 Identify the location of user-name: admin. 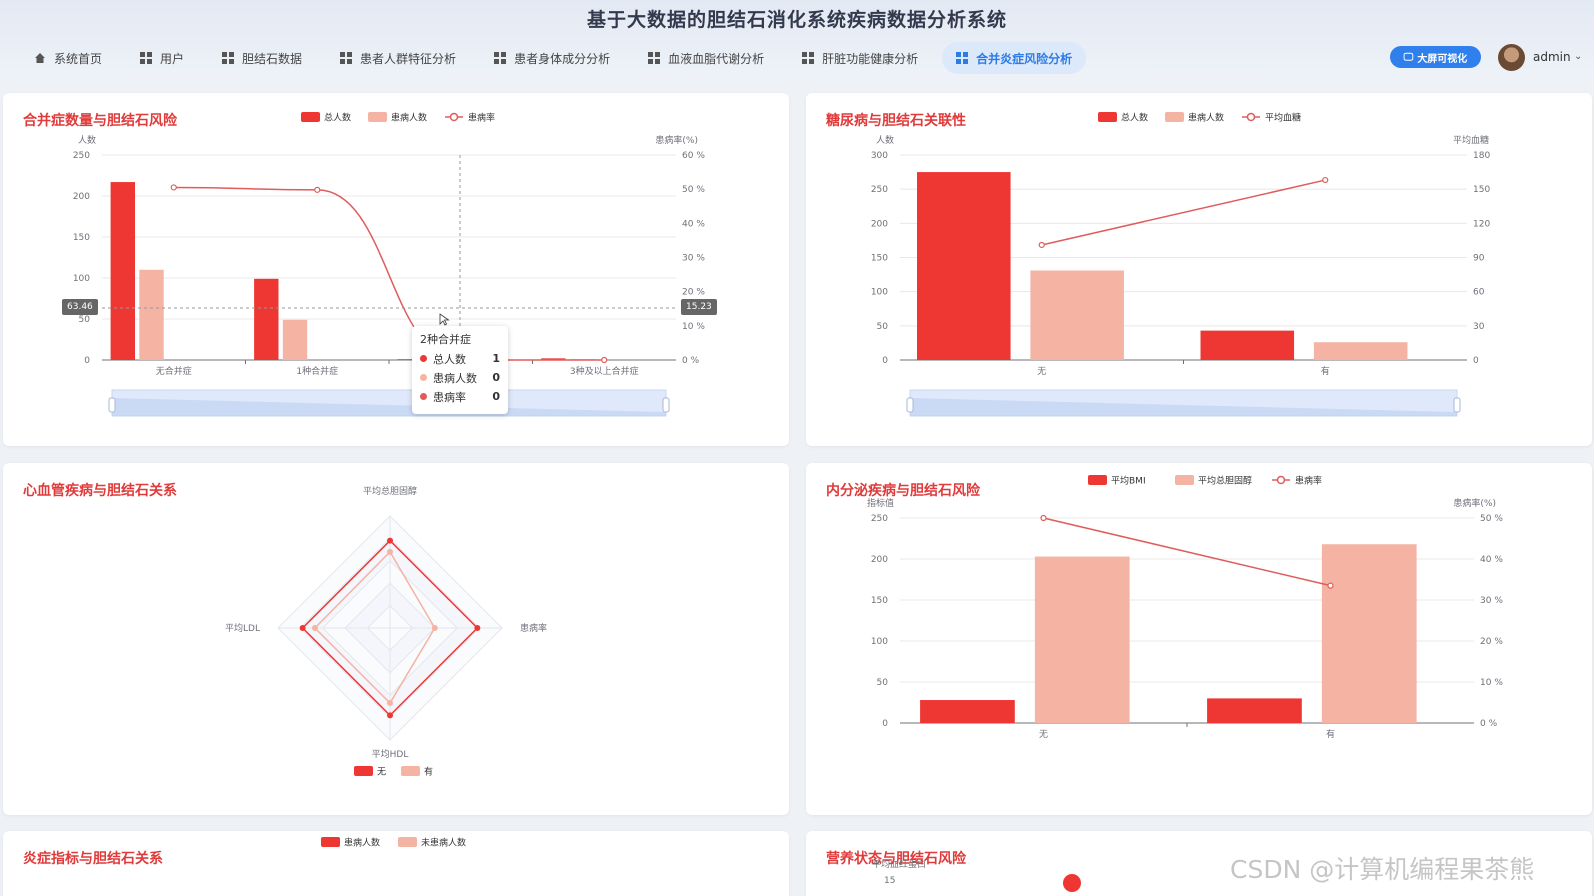
(1552, 57).